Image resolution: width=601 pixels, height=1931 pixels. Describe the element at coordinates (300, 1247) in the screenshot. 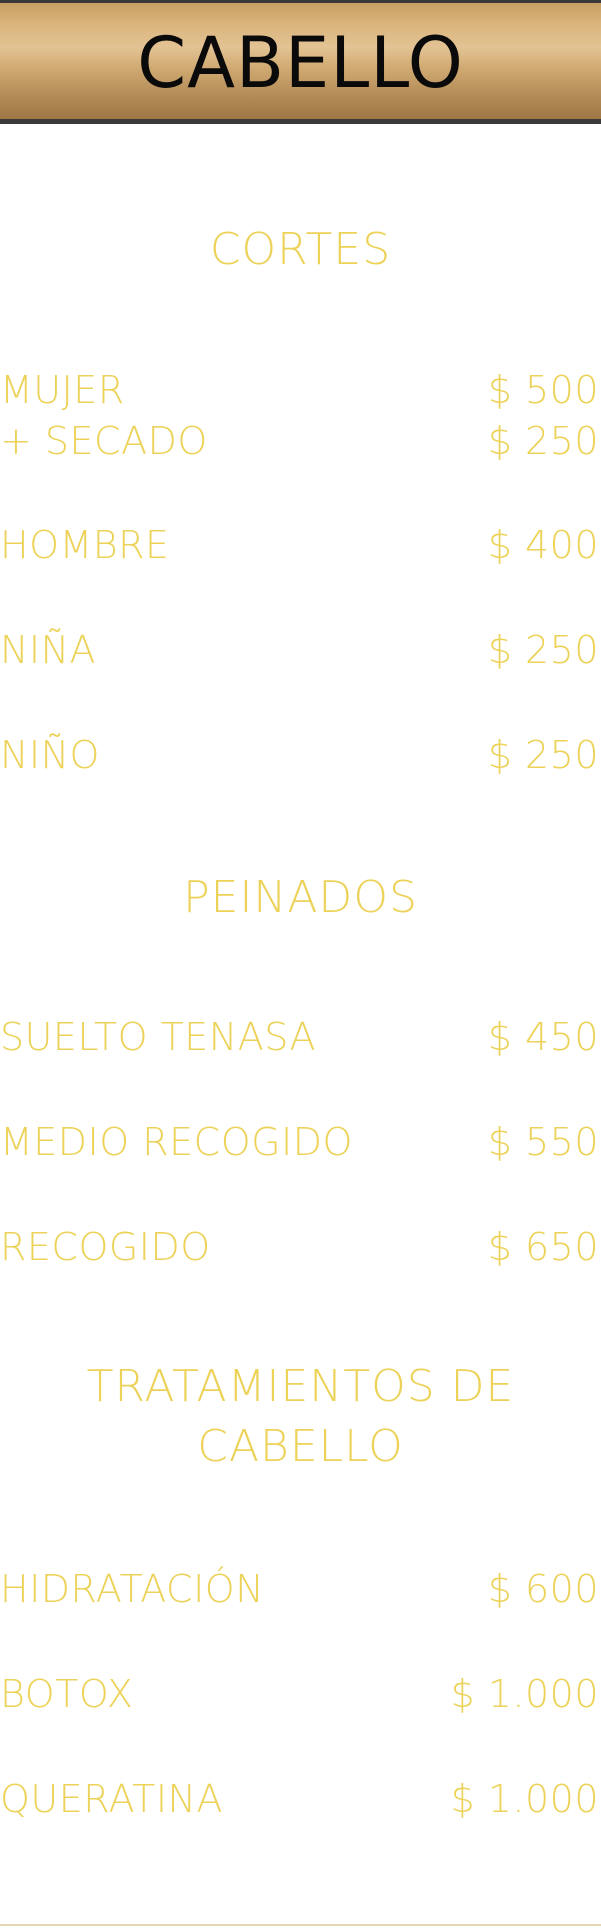

I see `list-item: RECOGIDO $ 650` at that location.